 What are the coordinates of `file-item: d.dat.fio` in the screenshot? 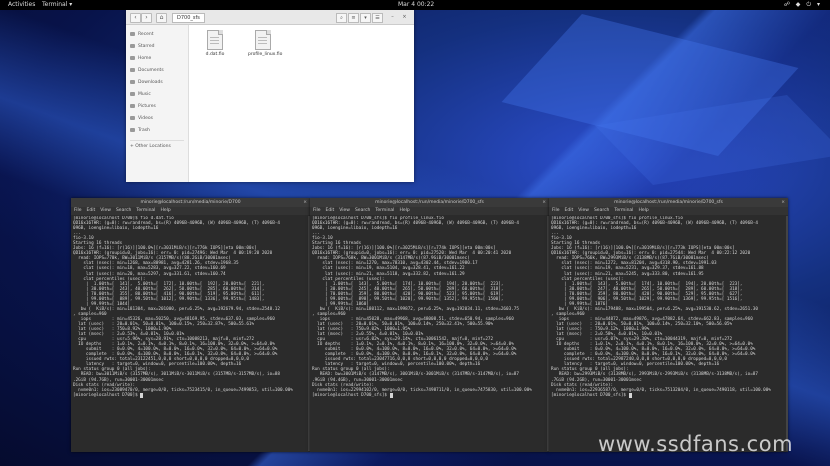 It's located at (215, 43).